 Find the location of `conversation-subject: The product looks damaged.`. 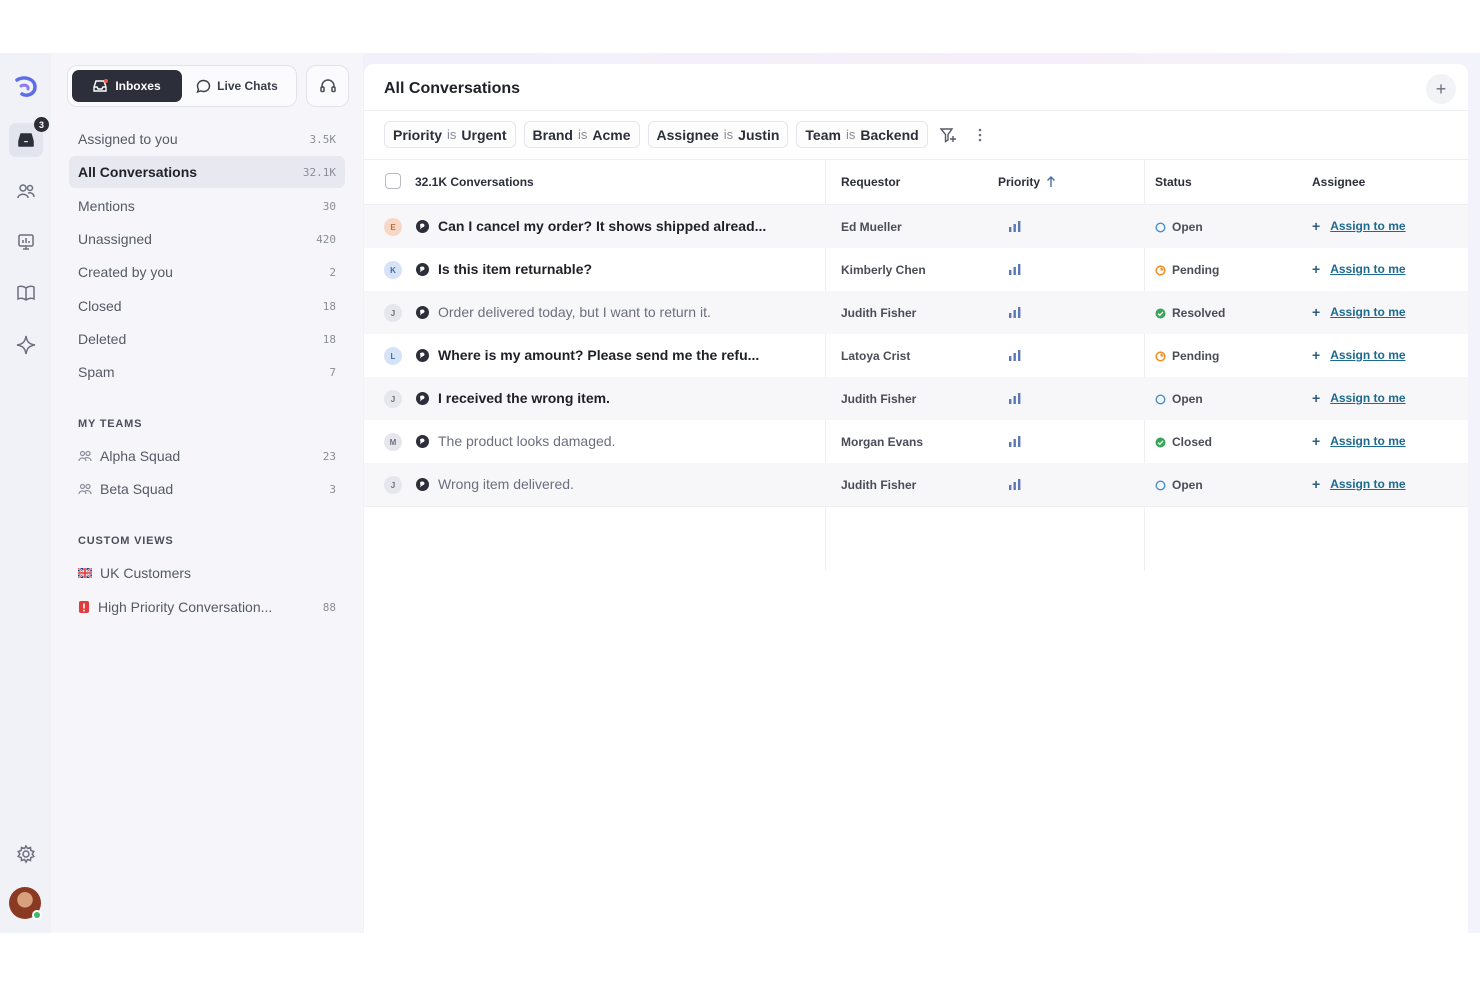

conversation-subject: The product looks damaged. is located at coordinates (526, 441).